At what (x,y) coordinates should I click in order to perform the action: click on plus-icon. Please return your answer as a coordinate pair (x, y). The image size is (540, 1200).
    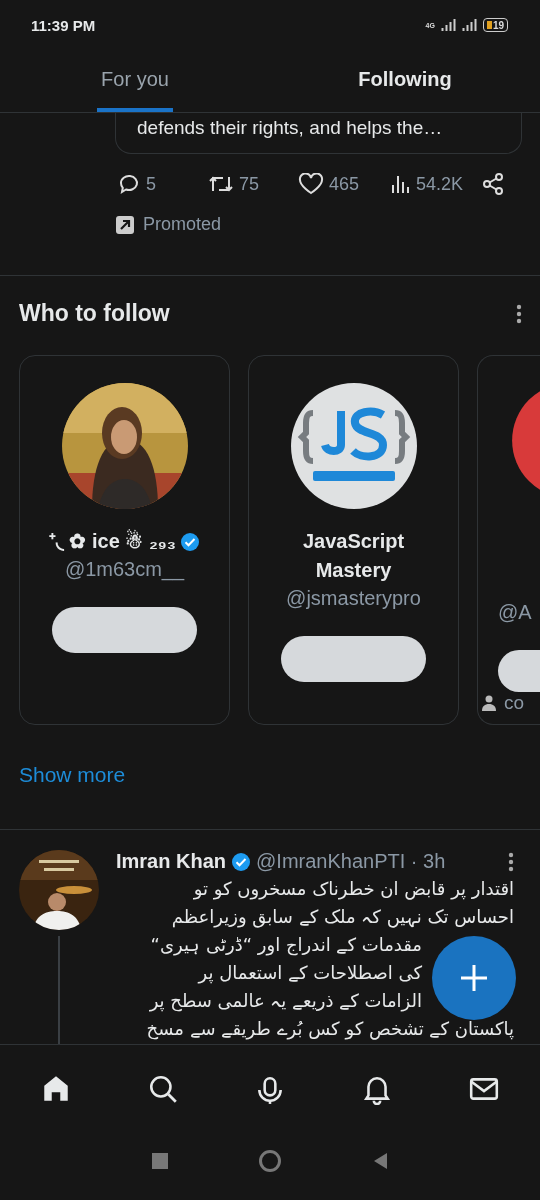
    Looking at the image, I should click on (474, 978).